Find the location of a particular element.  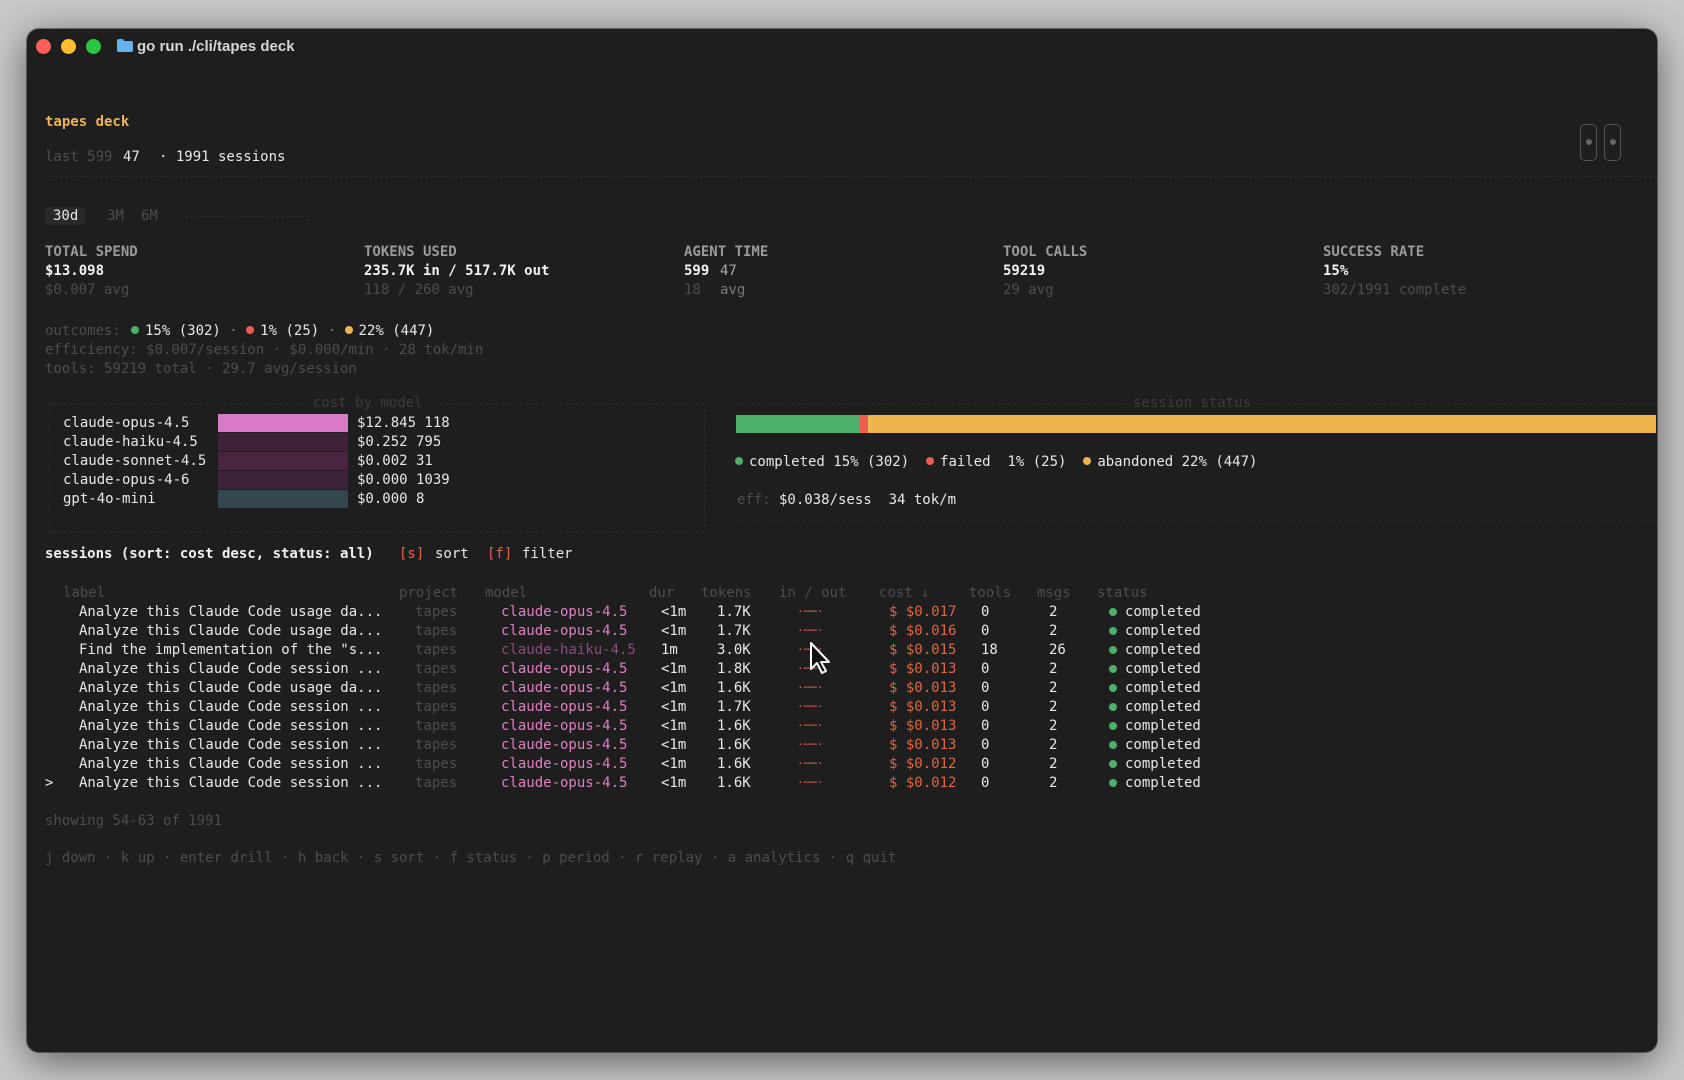

row-tokens: 1.8K is located at coordinates (734, 669).